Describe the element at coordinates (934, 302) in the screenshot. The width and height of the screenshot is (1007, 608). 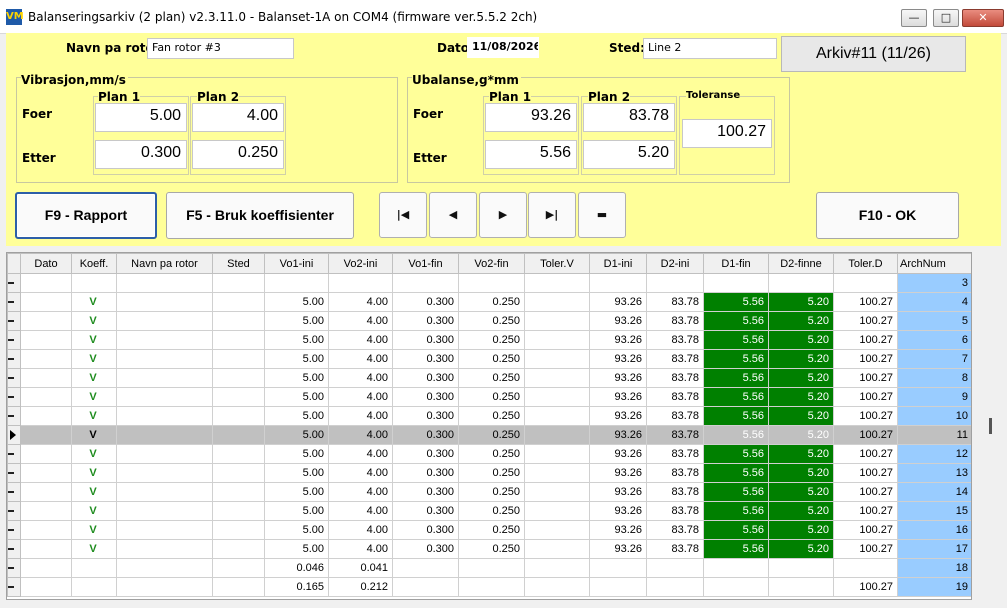
I see `cell-arch: 4` at that location.